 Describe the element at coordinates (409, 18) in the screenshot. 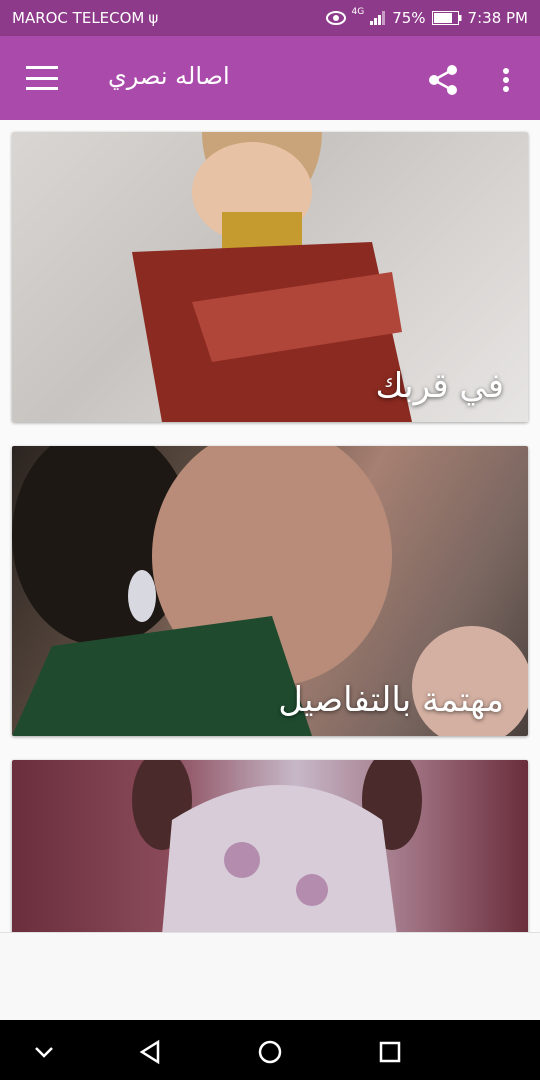

I see `battery-percent: 75%` at that location.